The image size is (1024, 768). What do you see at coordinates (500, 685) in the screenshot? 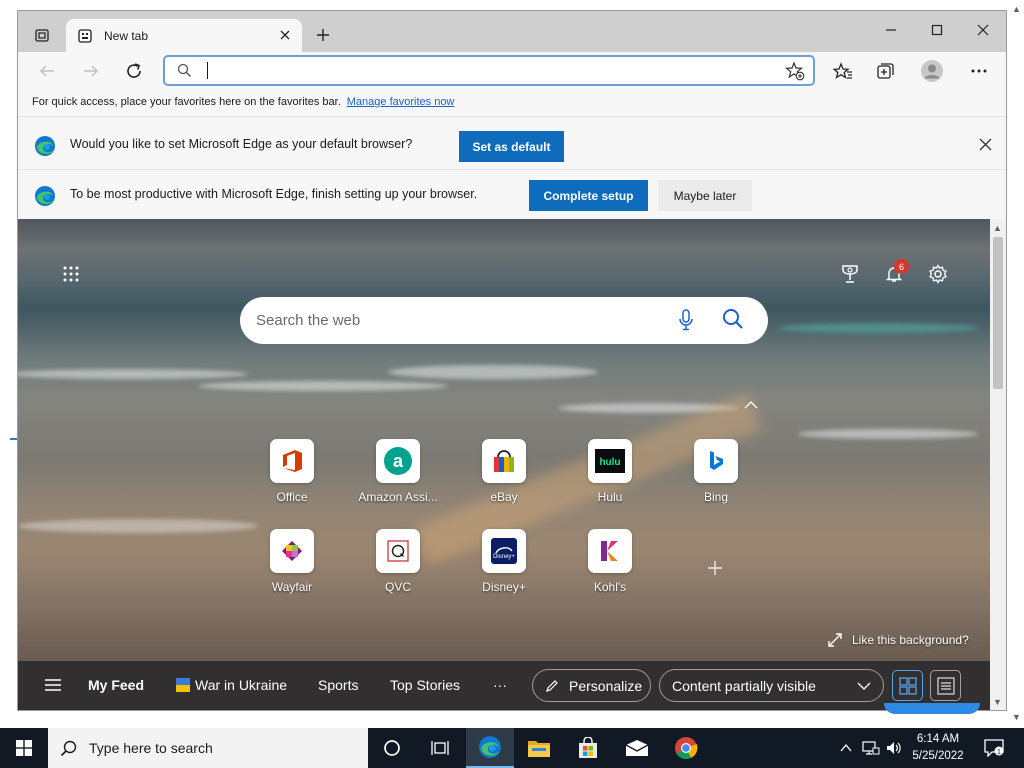
I see `more-tabs-button: ···` at bounding box center [500, 685].